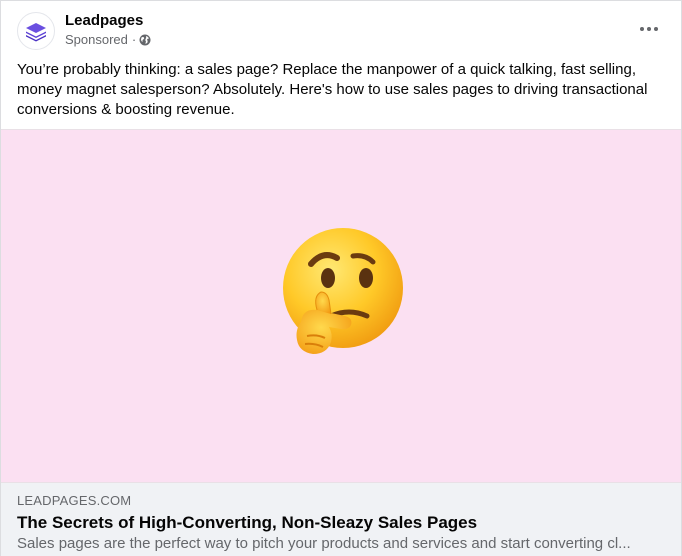 Image resolution: width=682 pixels, height=556 pixels. What do you see at coordinates (341, 29) in the screenshot?
I see `post-header: Leadpages Sponsored ·` at bounding box center [341, 29].